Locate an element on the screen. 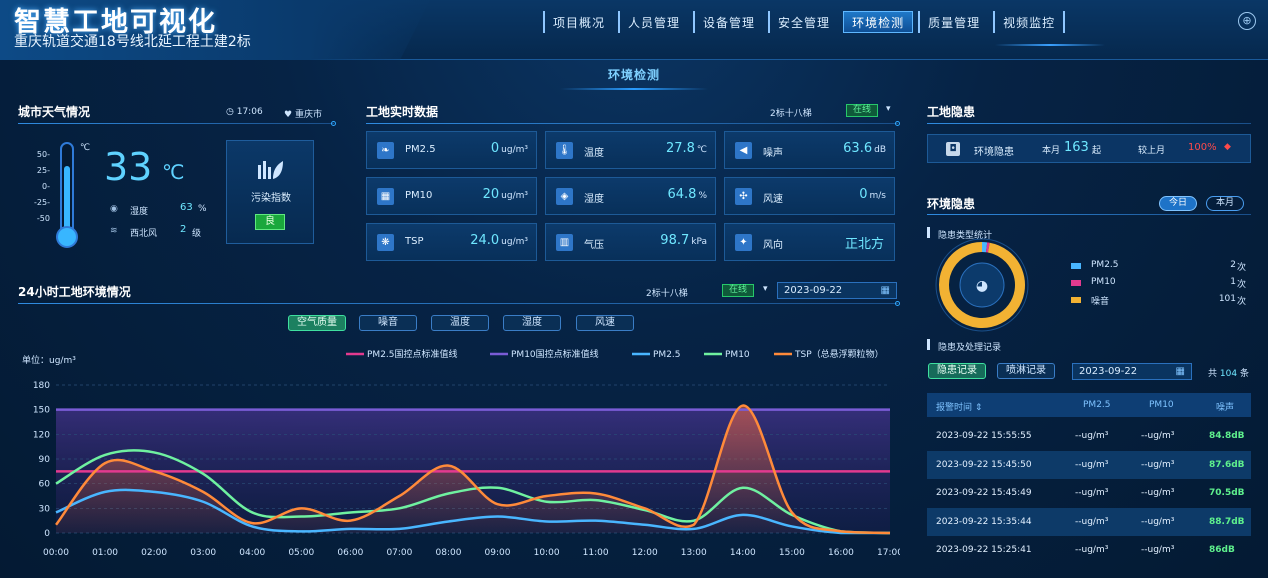  realtime-card: ▦ PM10 20 ug/m³ is located at coordinates (451, 196).